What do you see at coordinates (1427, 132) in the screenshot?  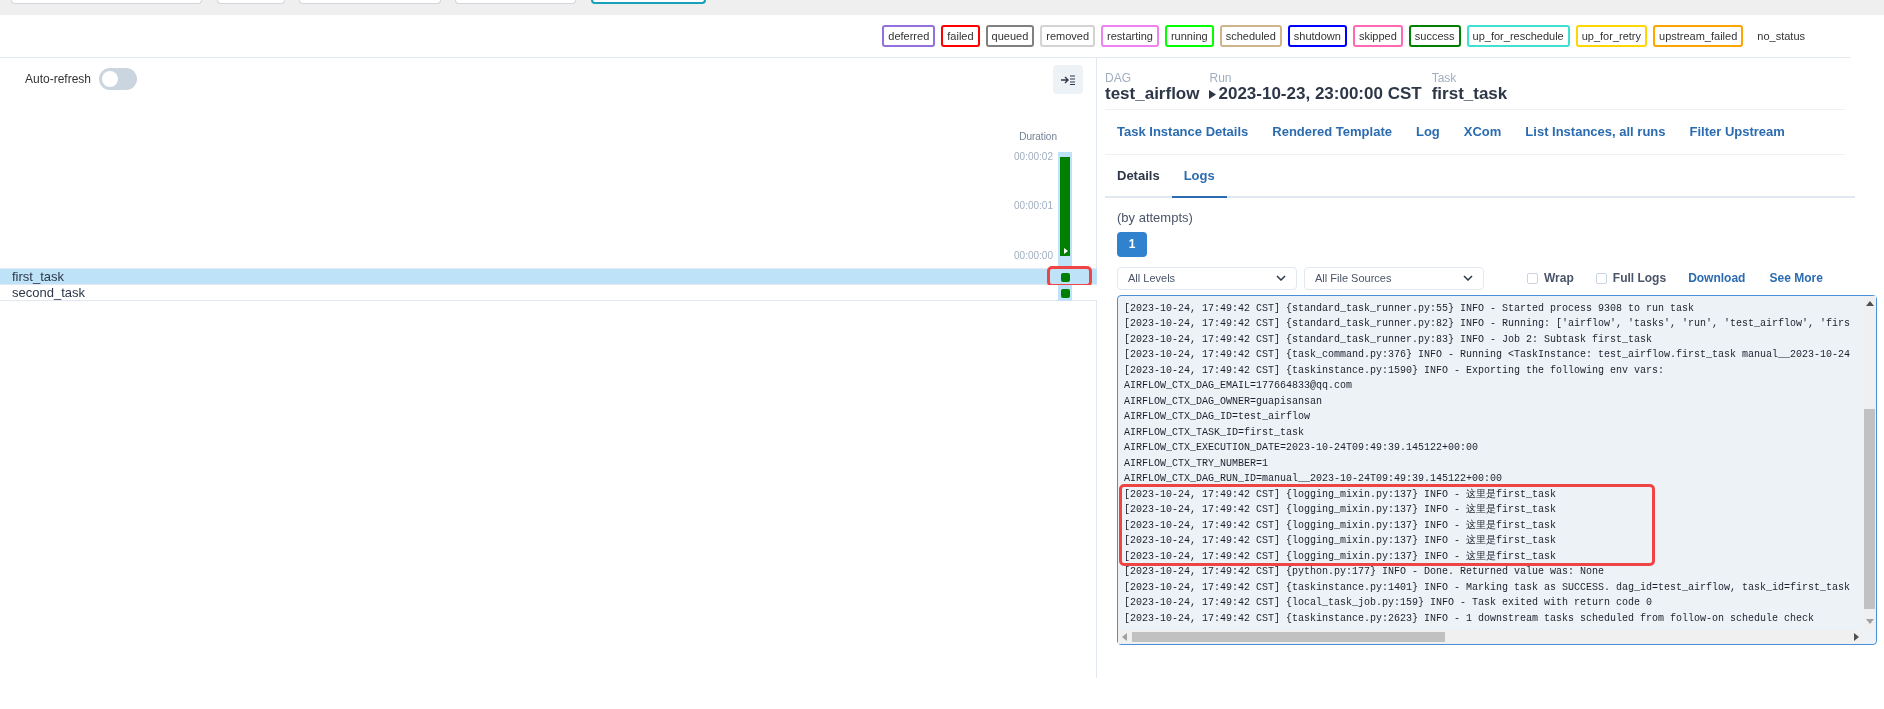 I see `nav-link: Log` at bounding box center [1427, 132].